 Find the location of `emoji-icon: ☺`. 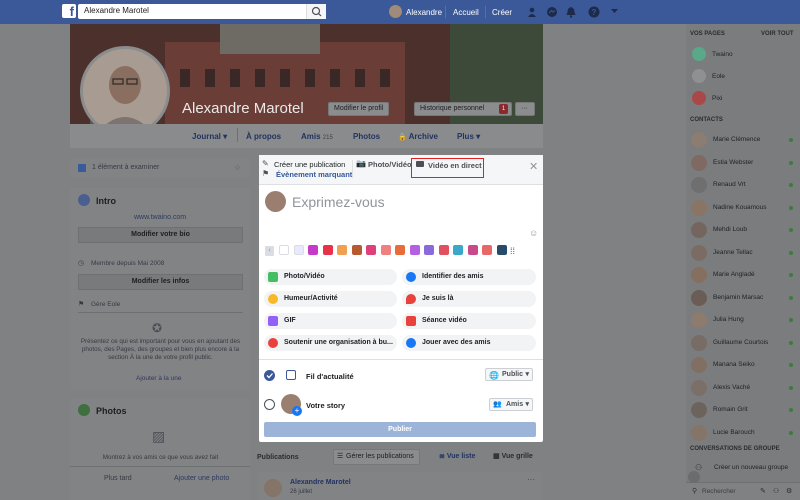

emoji-icon: ☺ is located at coordinates (533, 233).